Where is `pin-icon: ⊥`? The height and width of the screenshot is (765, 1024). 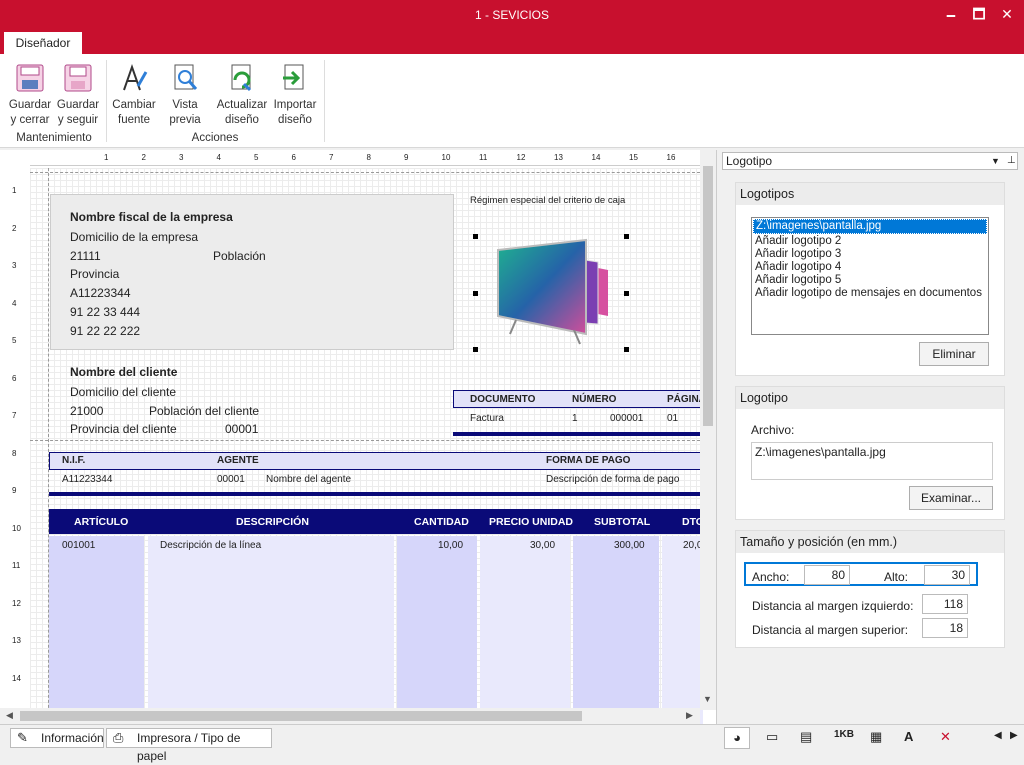 pin-icon: ⊥ is located at coordinates (1011, 161).